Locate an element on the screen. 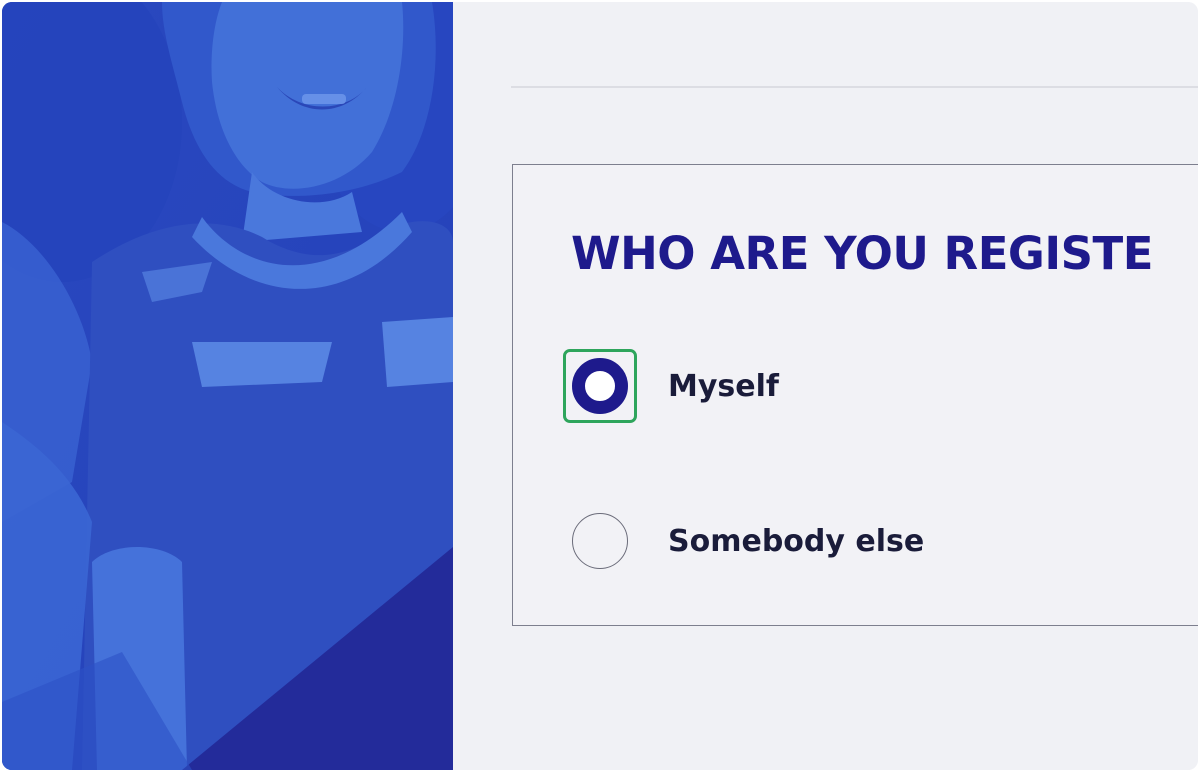 The height and width of the screenshot is (772, 1200). divider-line is located at coordinates (854, 87).